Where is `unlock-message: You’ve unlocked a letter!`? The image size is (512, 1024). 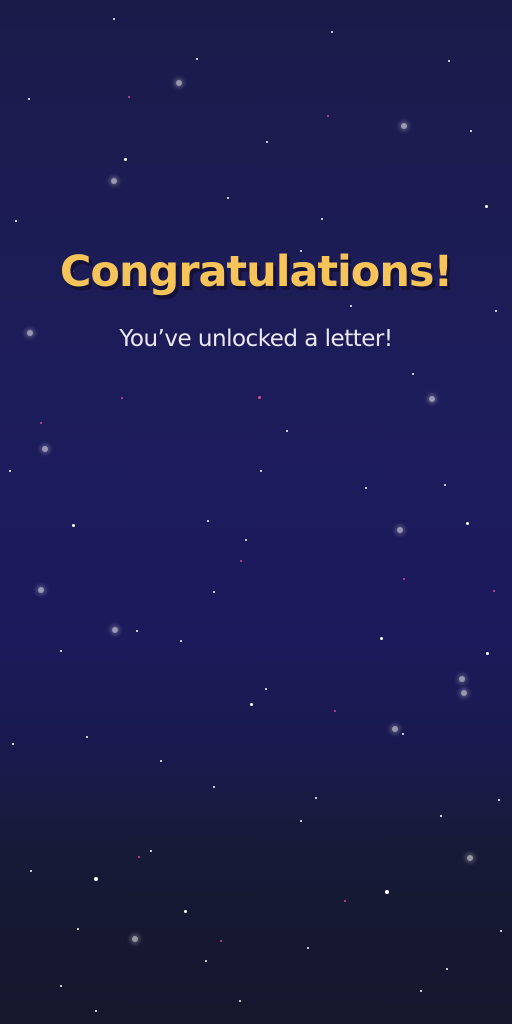
unlock-message: You’ve unlocked a letter! is located at coordinates (256, 339).